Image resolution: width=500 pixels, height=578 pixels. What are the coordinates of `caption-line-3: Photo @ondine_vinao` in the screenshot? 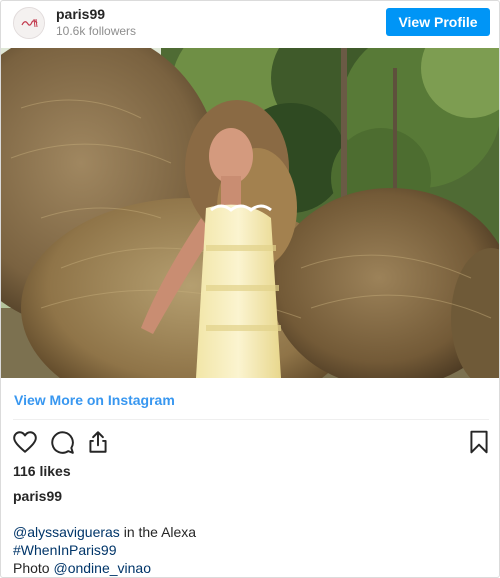 It's located at (104, 568).